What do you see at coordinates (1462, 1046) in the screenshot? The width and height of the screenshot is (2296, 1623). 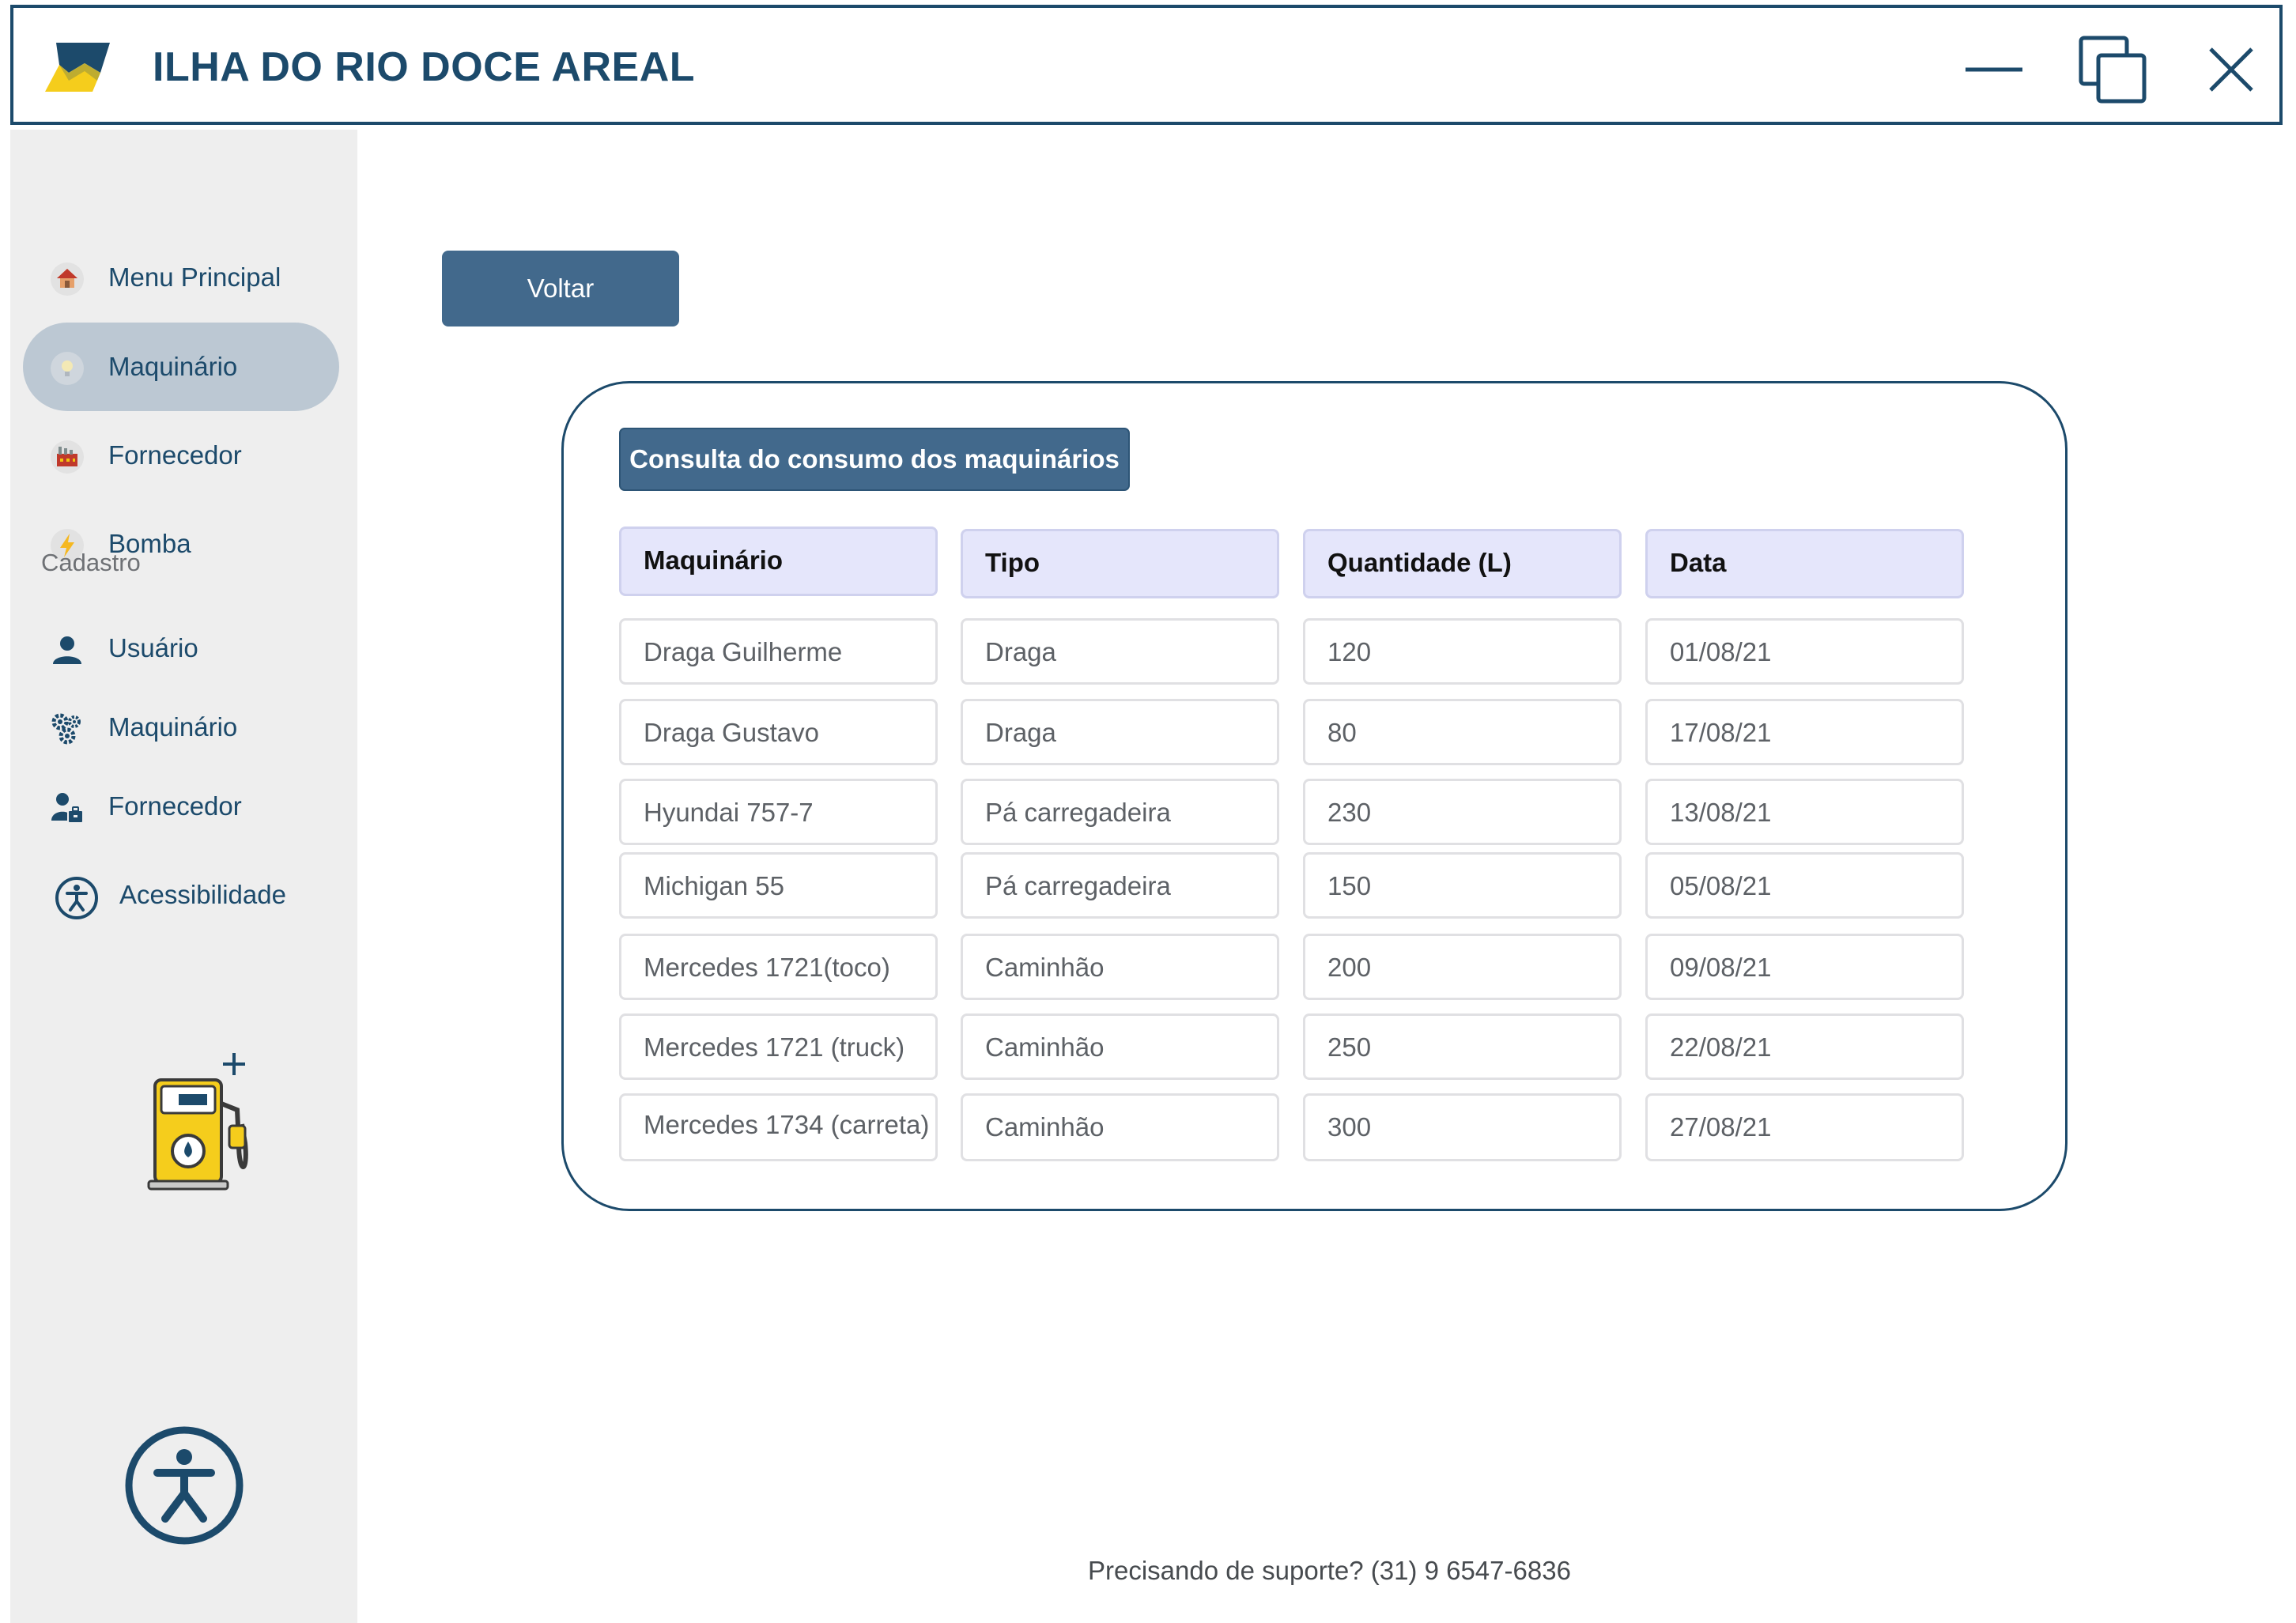 I see `table-cell-quantidade: 250` at bounding box center [1462, 1046].